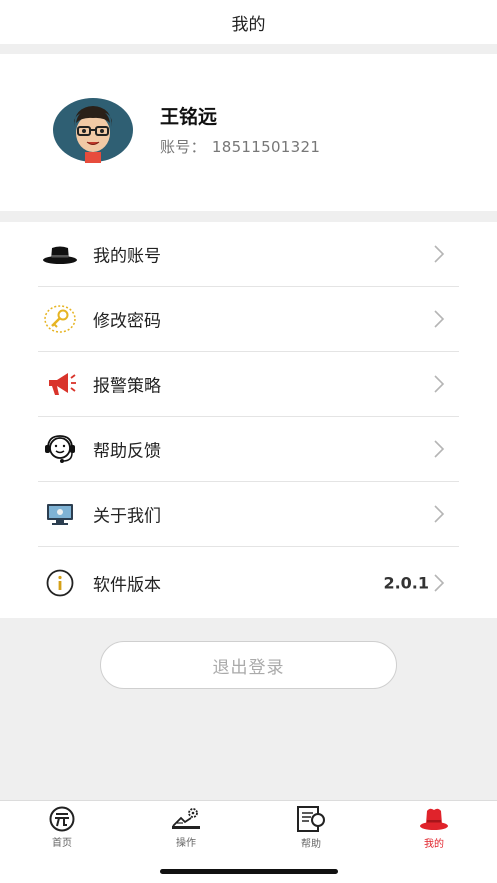 The width and height of the screenshot is (497, 883). I want to click on version-number: 2.0.1, so click(406, 582).